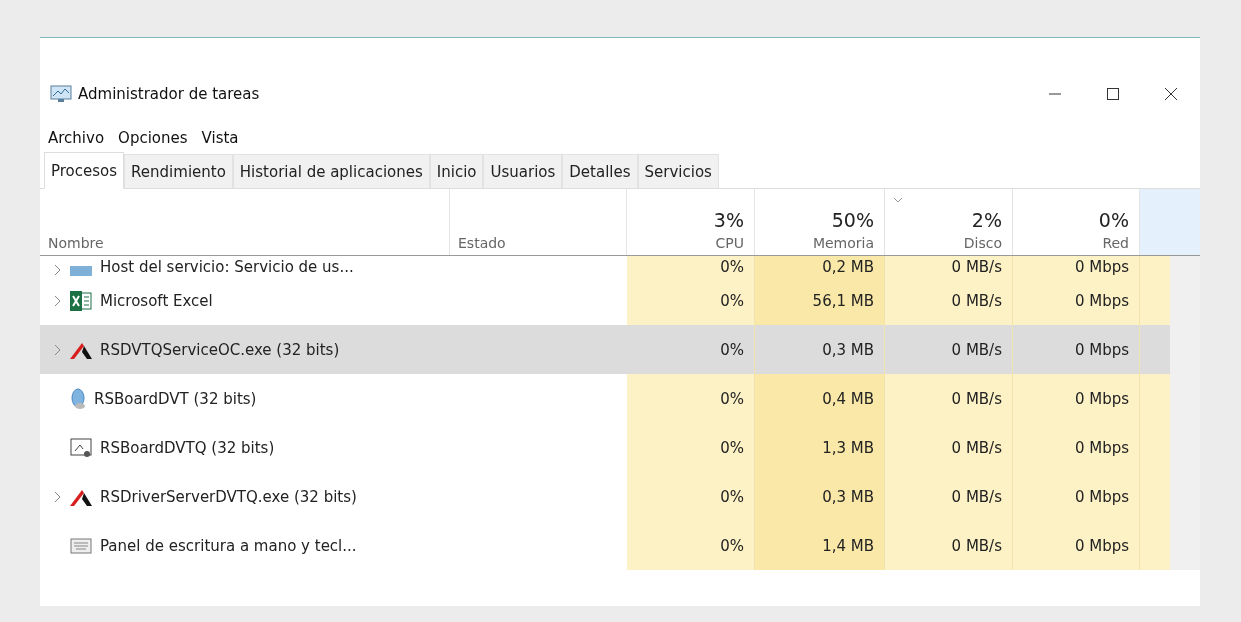 The image size is (1241, 622). I want to click on menu-item: Opciones, so click(153, 138).